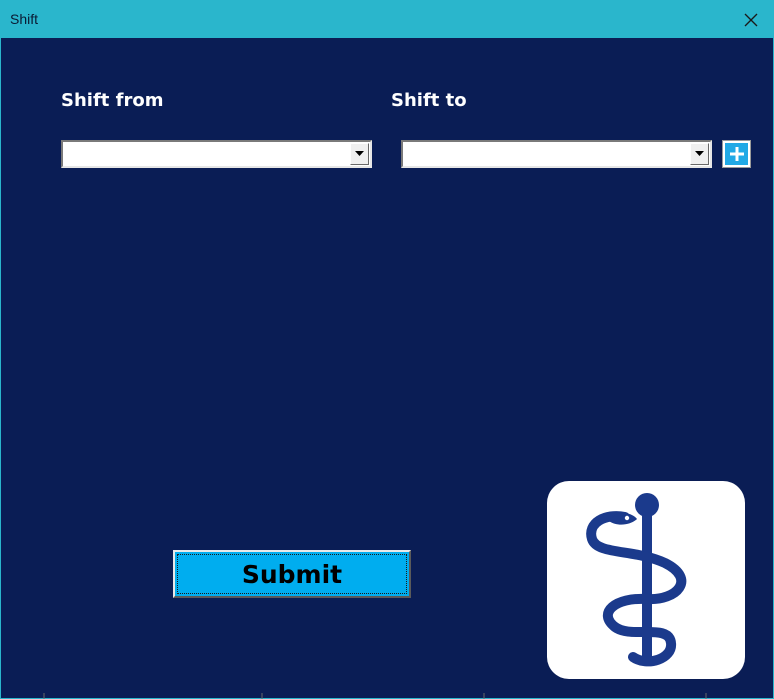  I want to click on shift-from-field, so click(205, 154).